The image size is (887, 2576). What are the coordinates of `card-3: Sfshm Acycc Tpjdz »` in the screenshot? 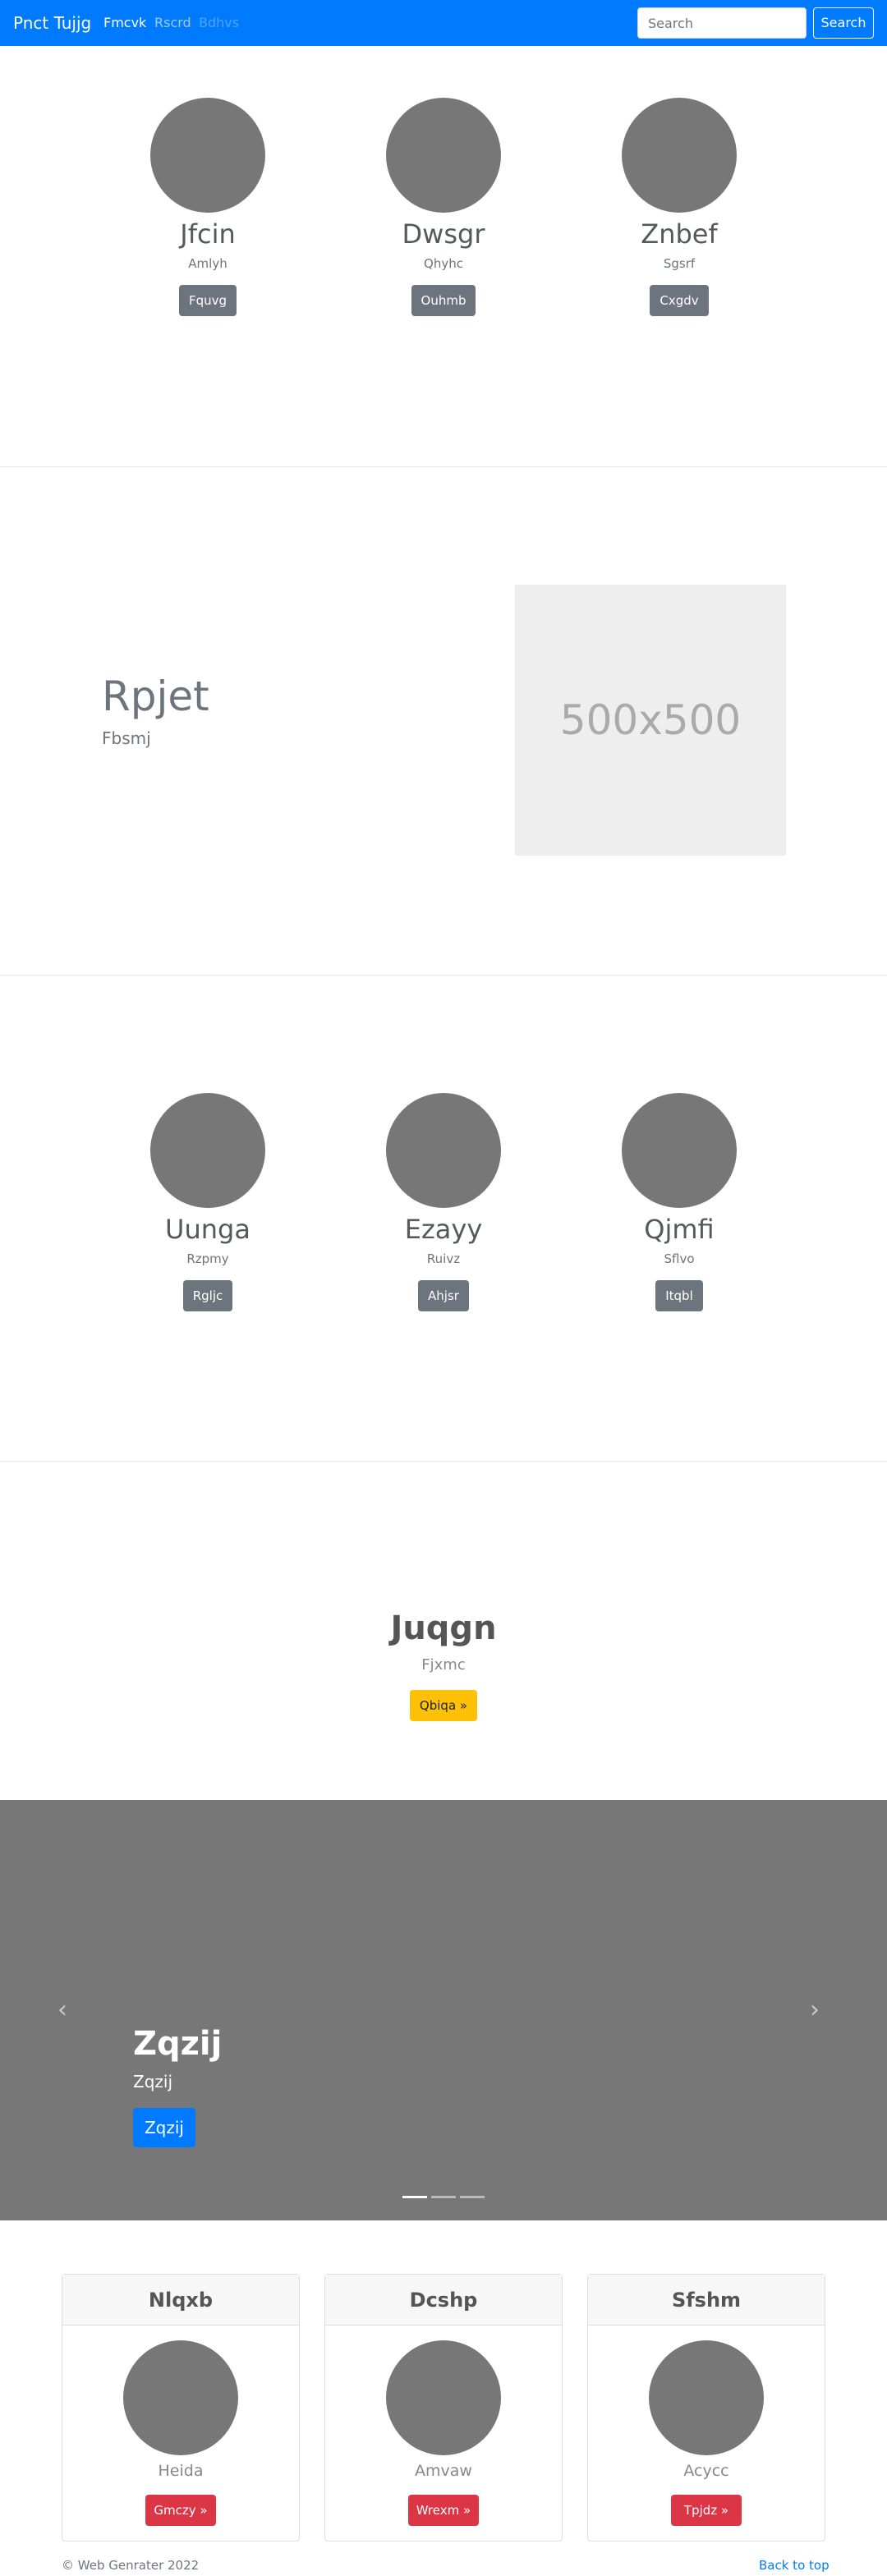 It's located at (706, 2408).